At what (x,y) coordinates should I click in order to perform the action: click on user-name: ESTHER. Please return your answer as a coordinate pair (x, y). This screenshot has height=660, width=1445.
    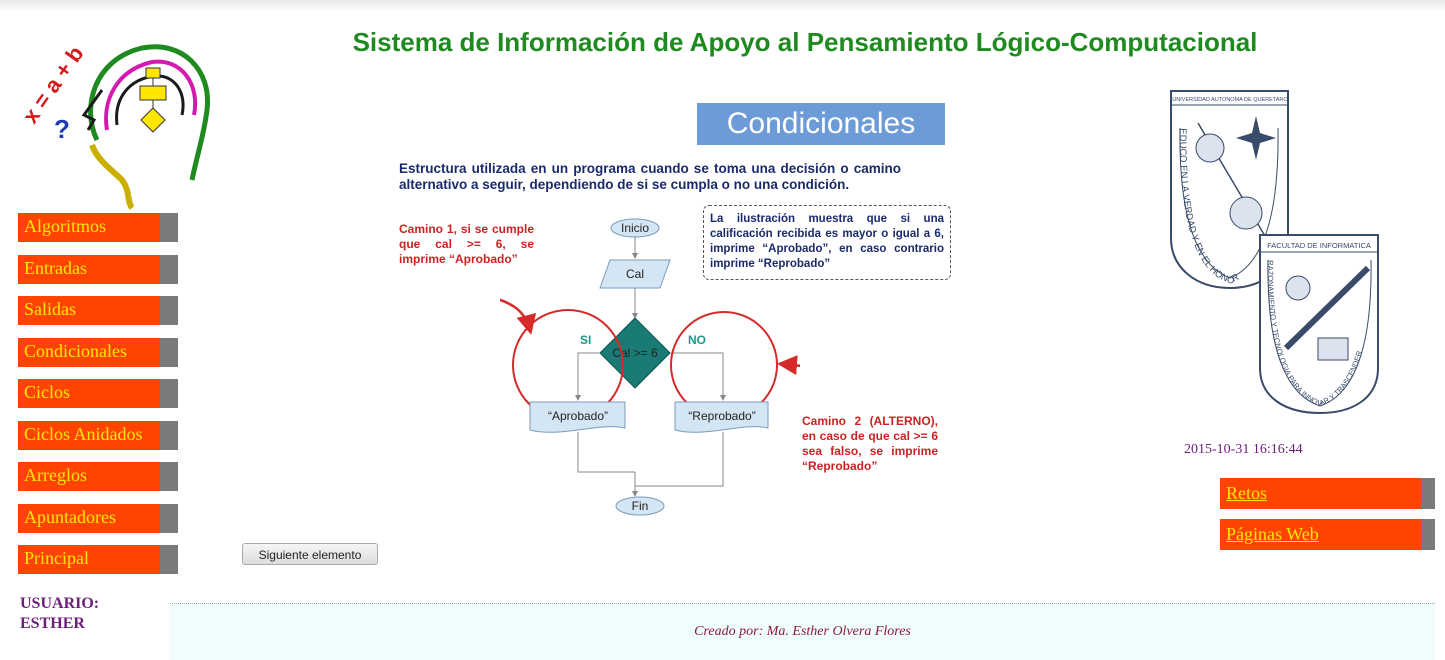
    Looking at the image, I should click on (52, 623).